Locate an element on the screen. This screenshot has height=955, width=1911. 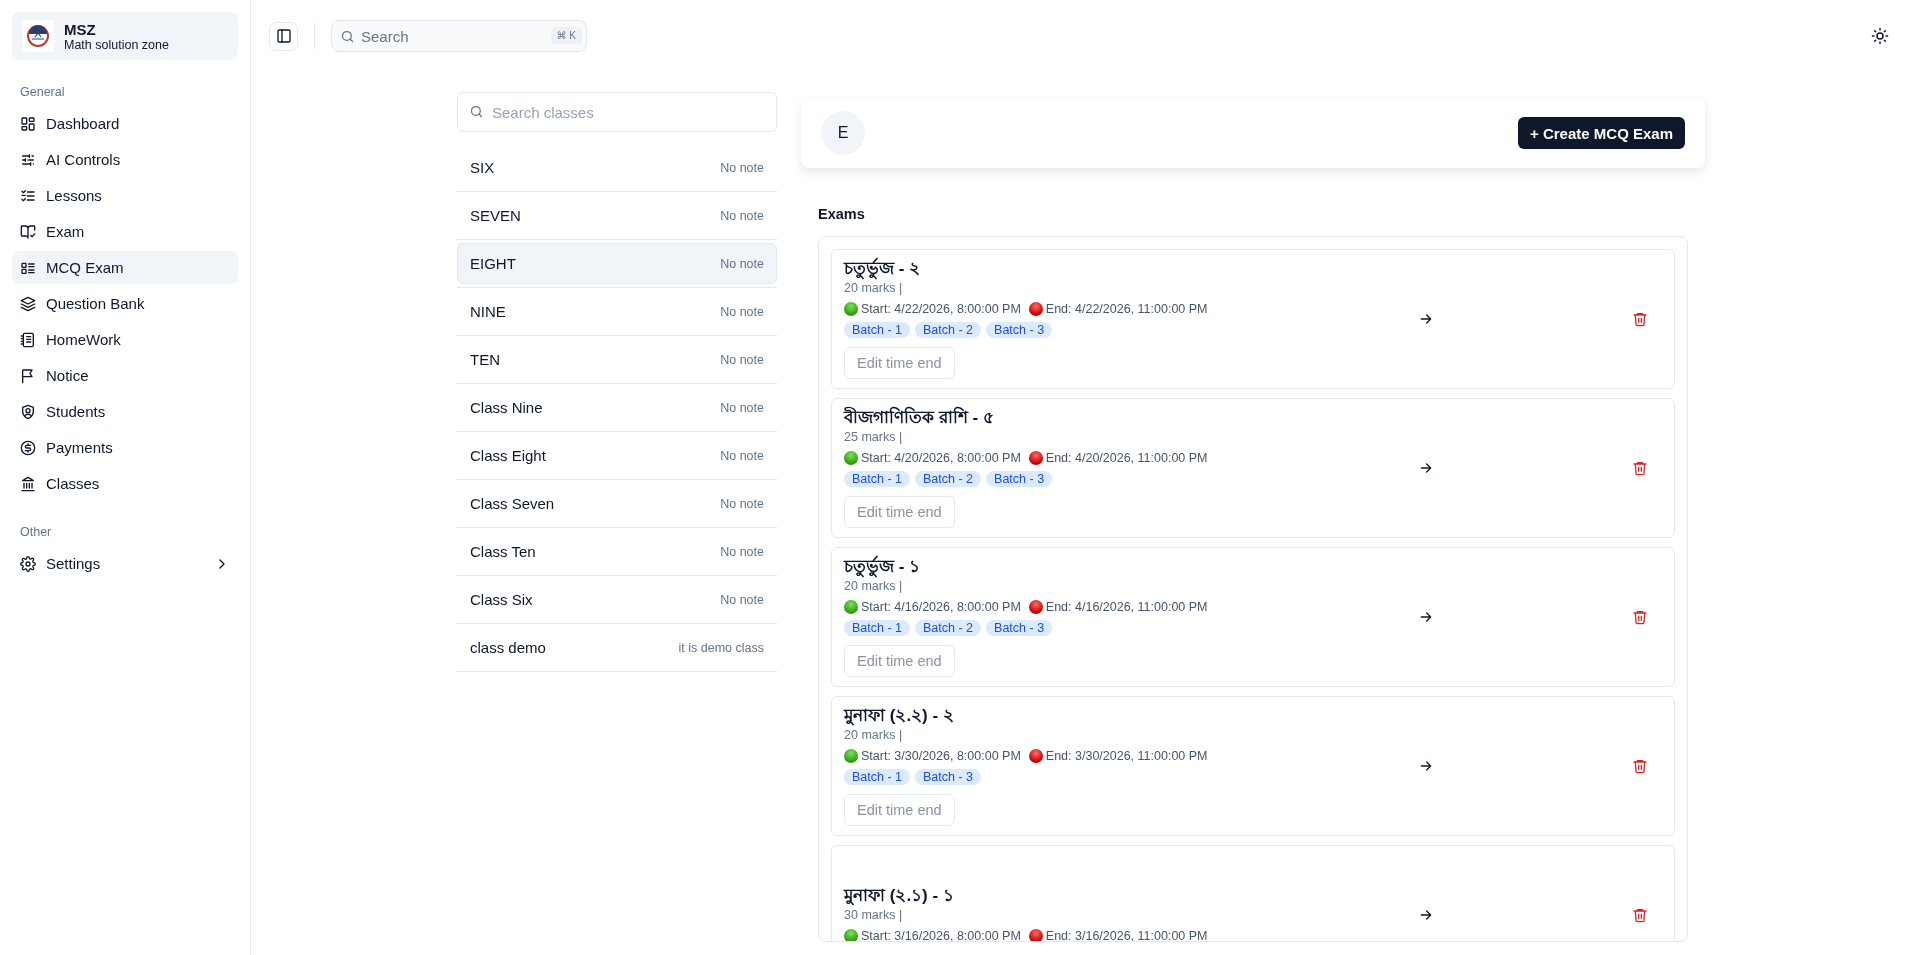
sidebar-item: Notice is located at coordinates (125, 375).